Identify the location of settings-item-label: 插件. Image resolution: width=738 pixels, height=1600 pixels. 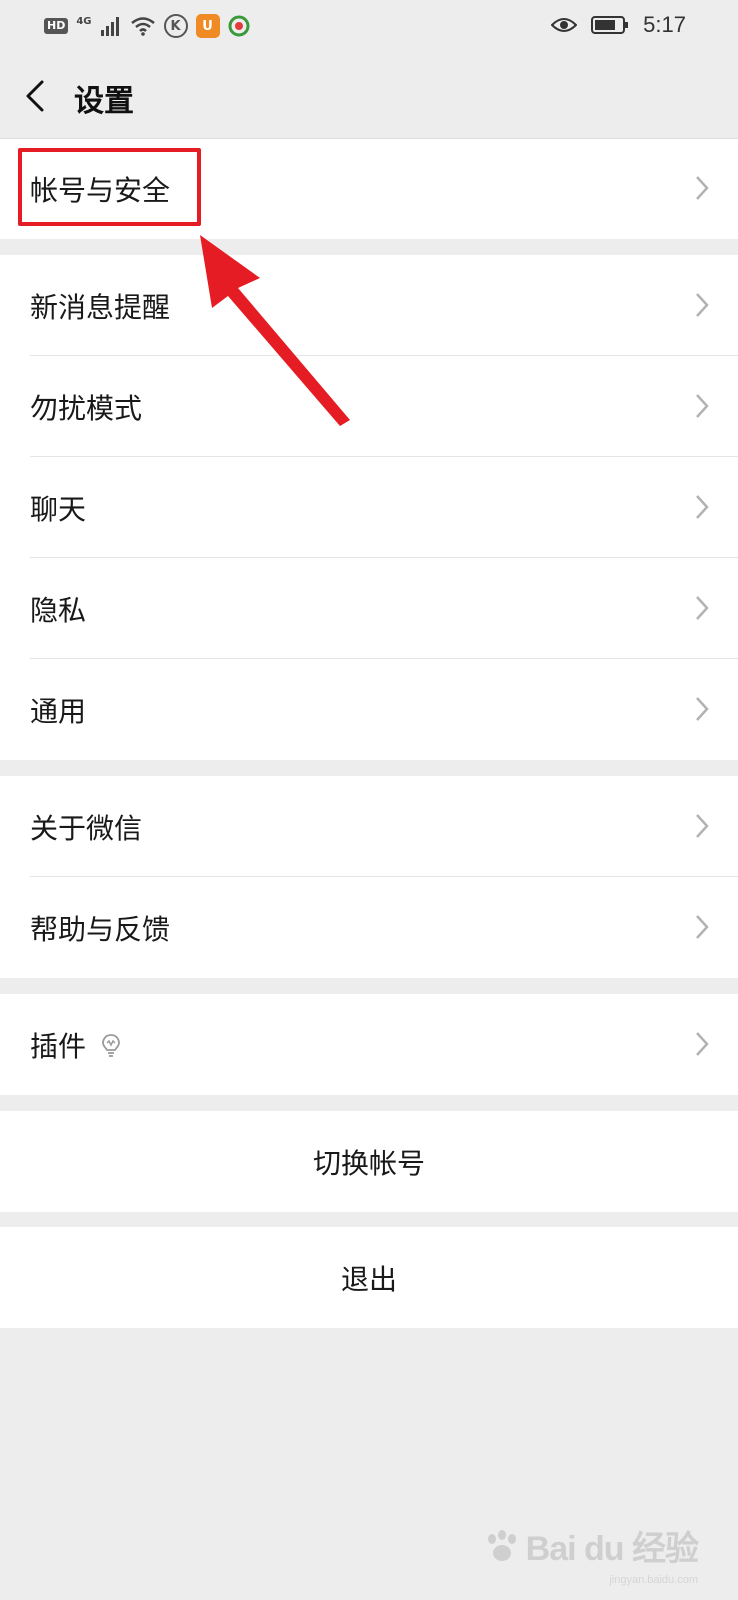
(58, 1046).